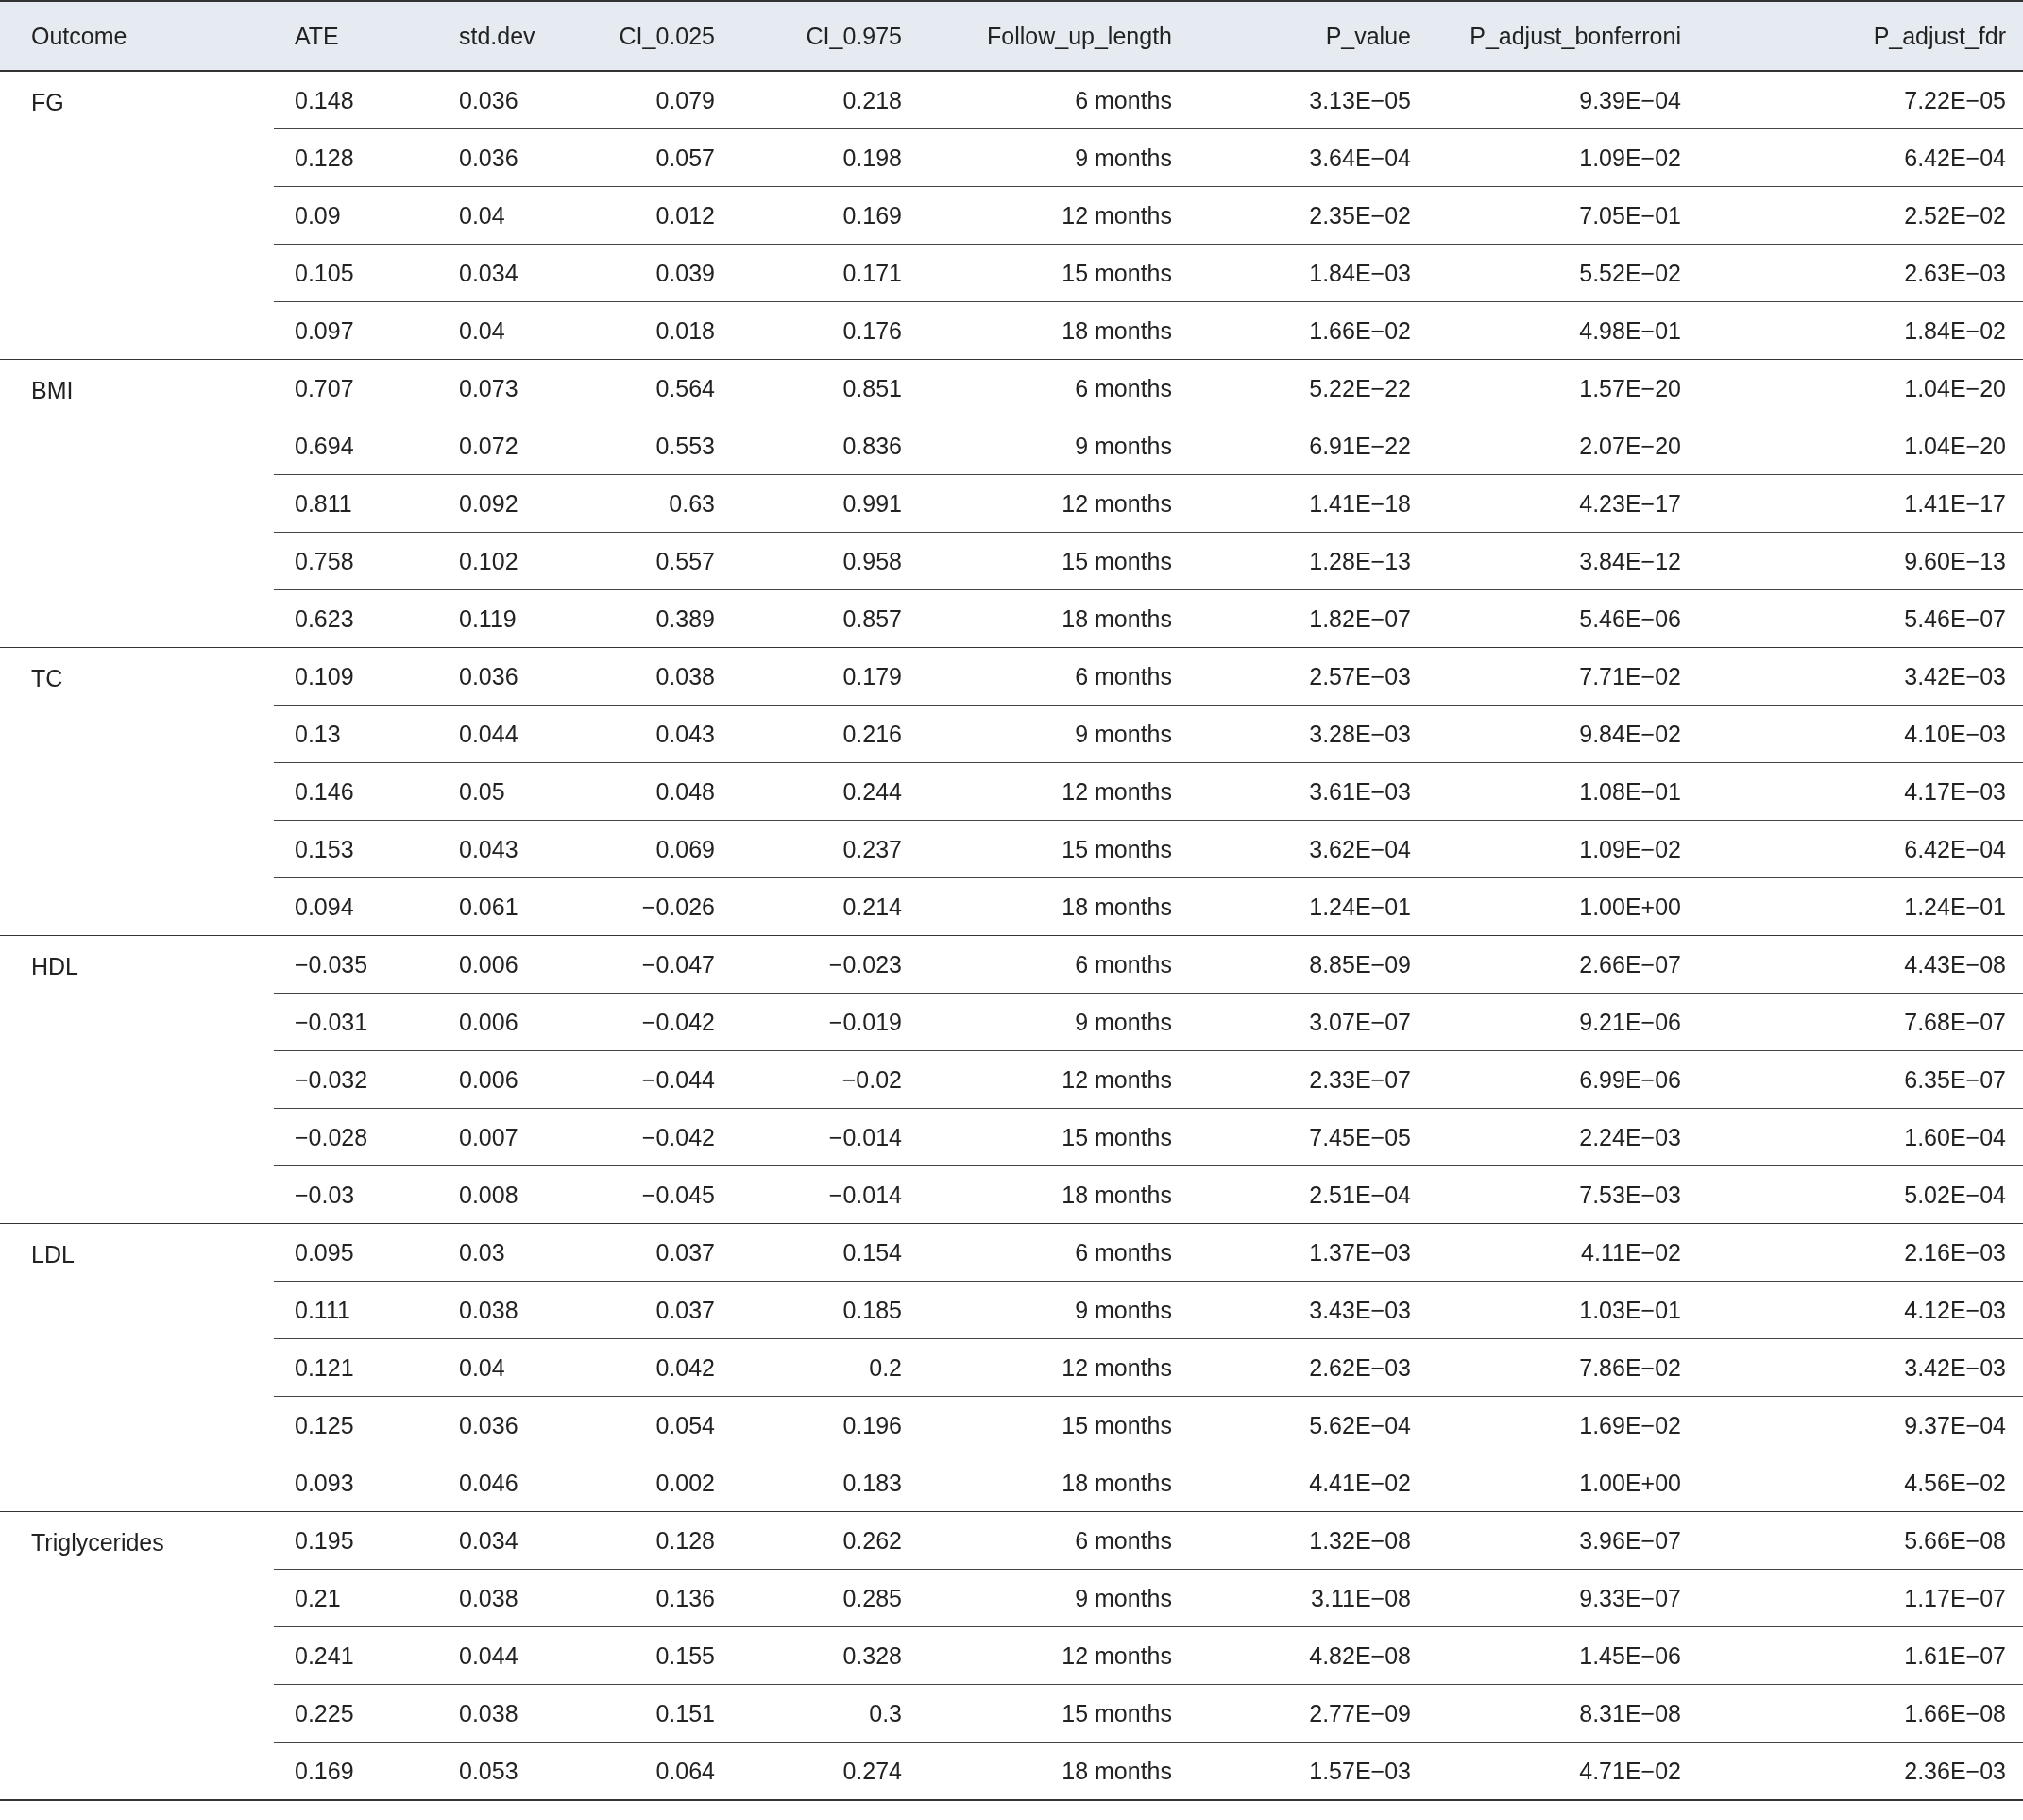 The width and height of the screenshot is (2023, 1820). What do you see at coordinates (503, 215) in the screenshot?
I see `table-cell: 0.04` at bounding box center [503, 215].